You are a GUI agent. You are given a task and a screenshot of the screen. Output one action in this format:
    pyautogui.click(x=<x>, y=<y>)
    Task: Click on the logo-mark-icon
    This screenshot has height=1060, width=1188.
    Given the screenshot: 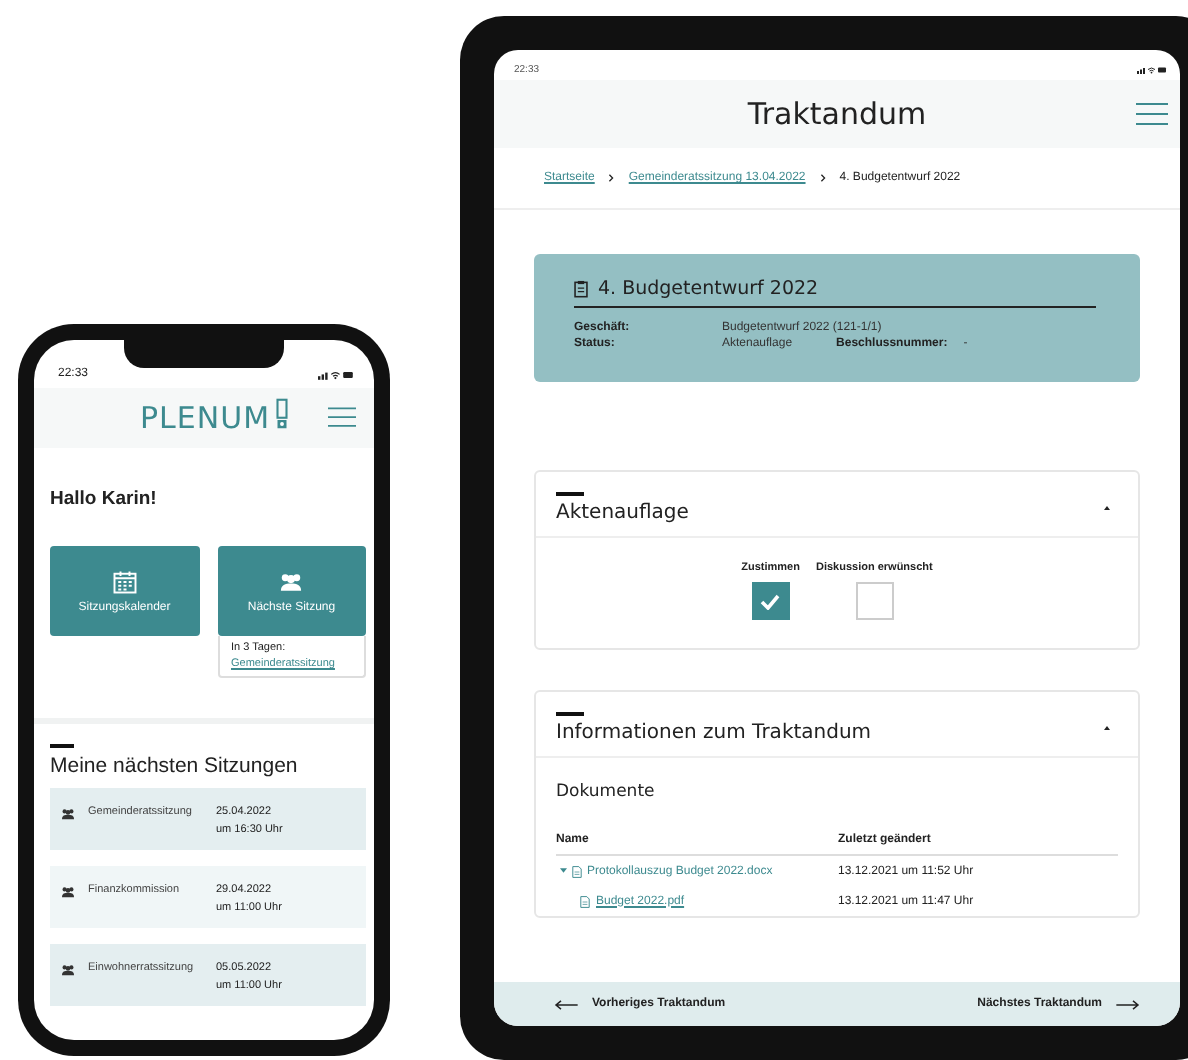 What is the action you would take?
    pyautogui.click(x=282, y=414)
    